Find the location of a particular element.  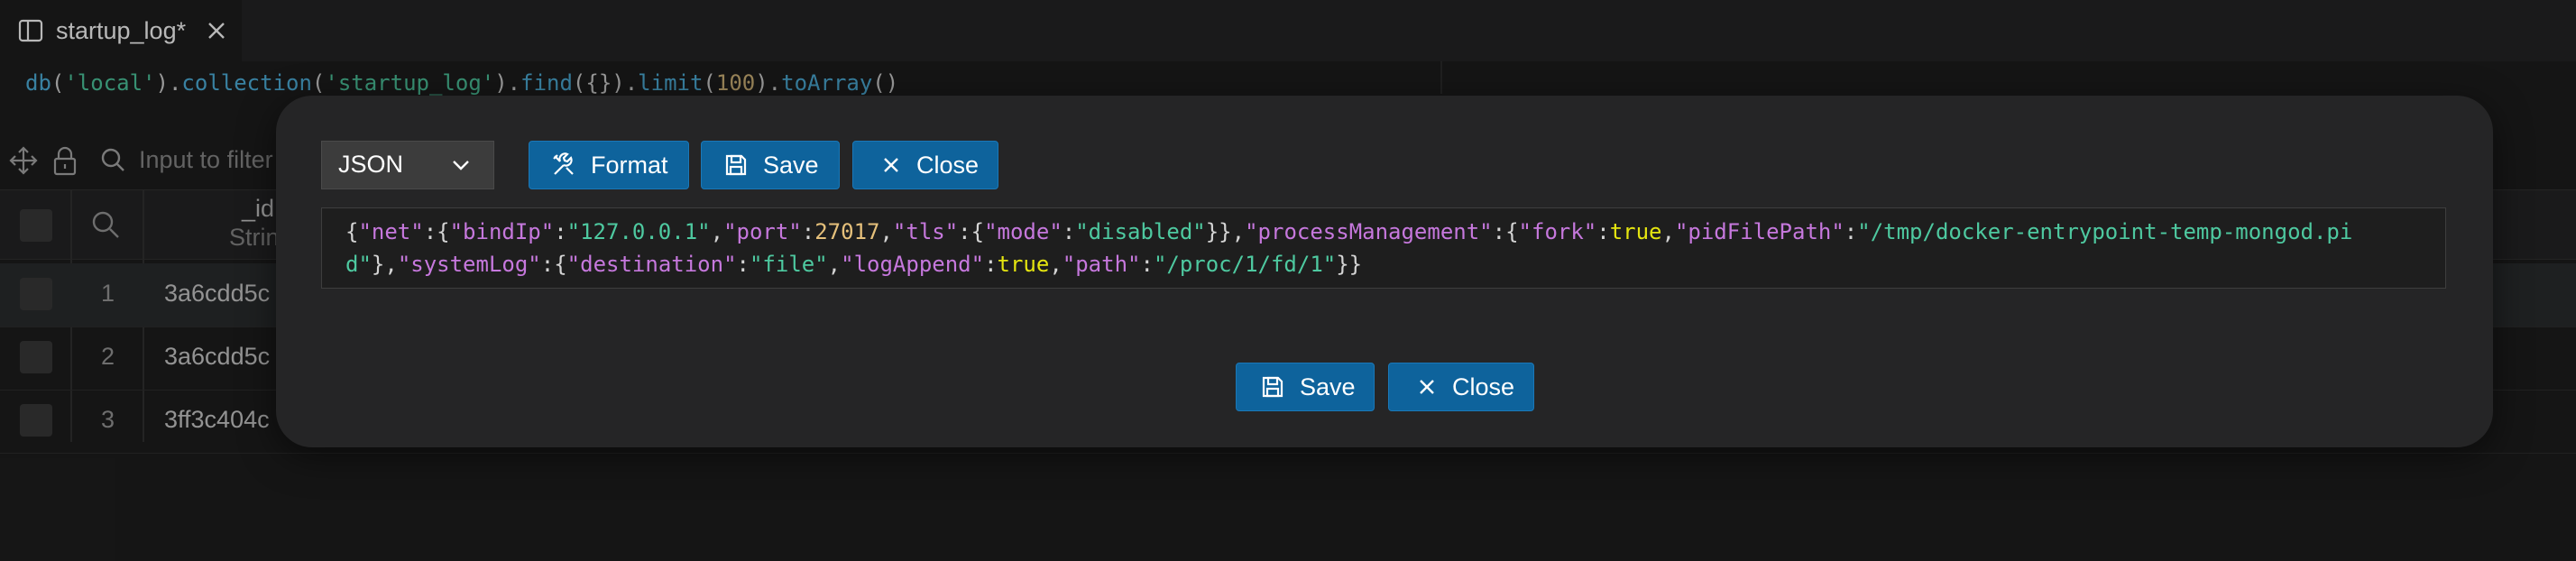

save-button: Save is located at coordinates (770, 165).